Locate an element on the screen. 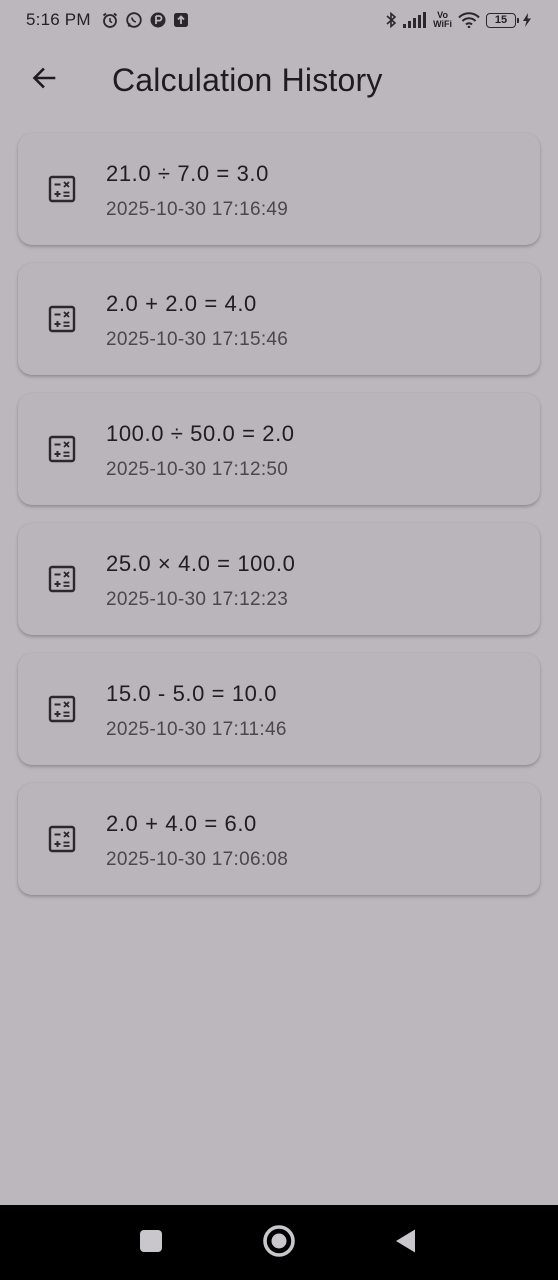 This screenshot has width=558, height=1280. status-right: Vo WiFi 15 is located at coordinates (458, 20).